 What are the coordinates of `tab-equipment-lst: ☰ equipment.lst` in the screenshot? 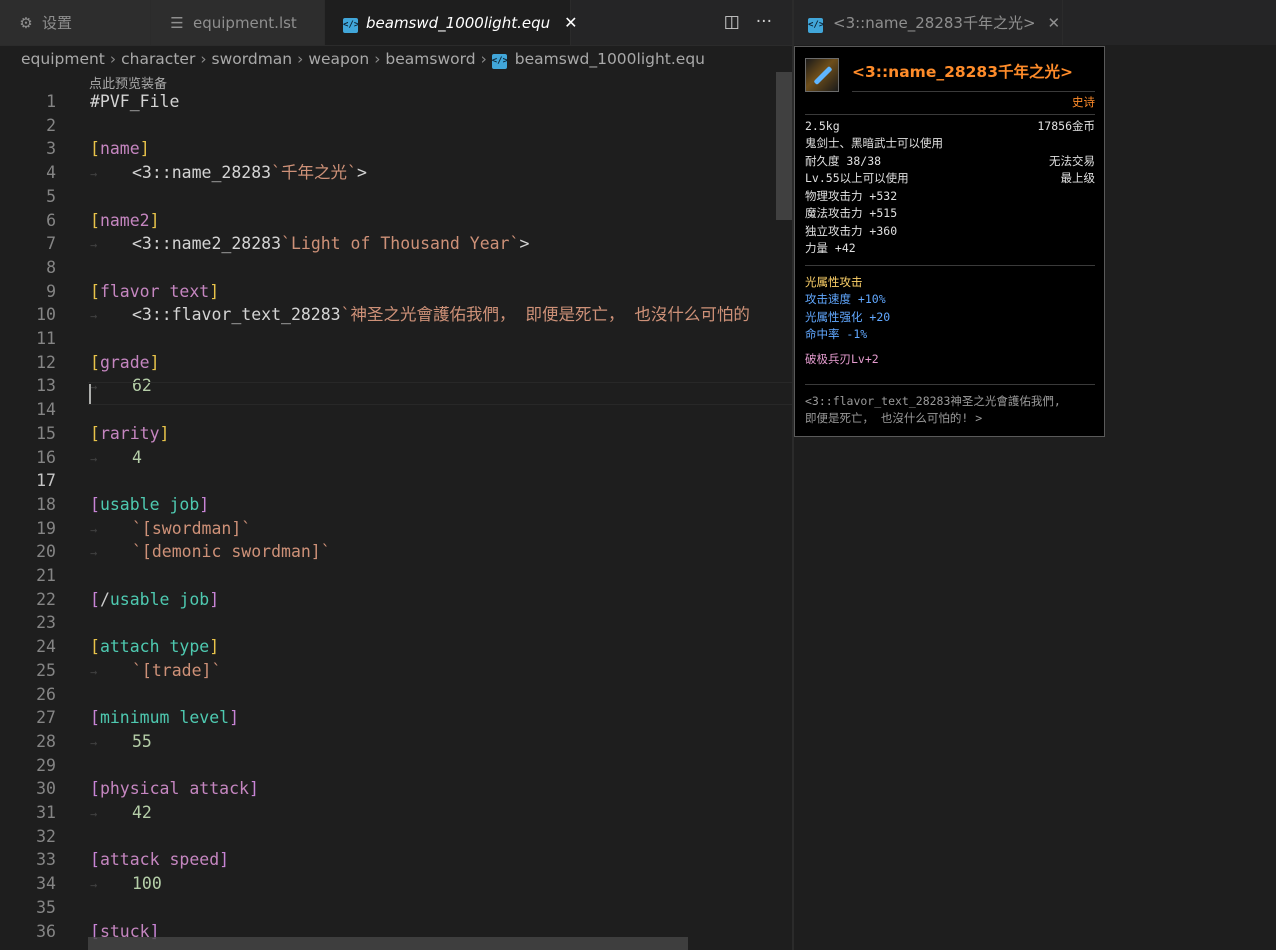 It's located at (238, 22).